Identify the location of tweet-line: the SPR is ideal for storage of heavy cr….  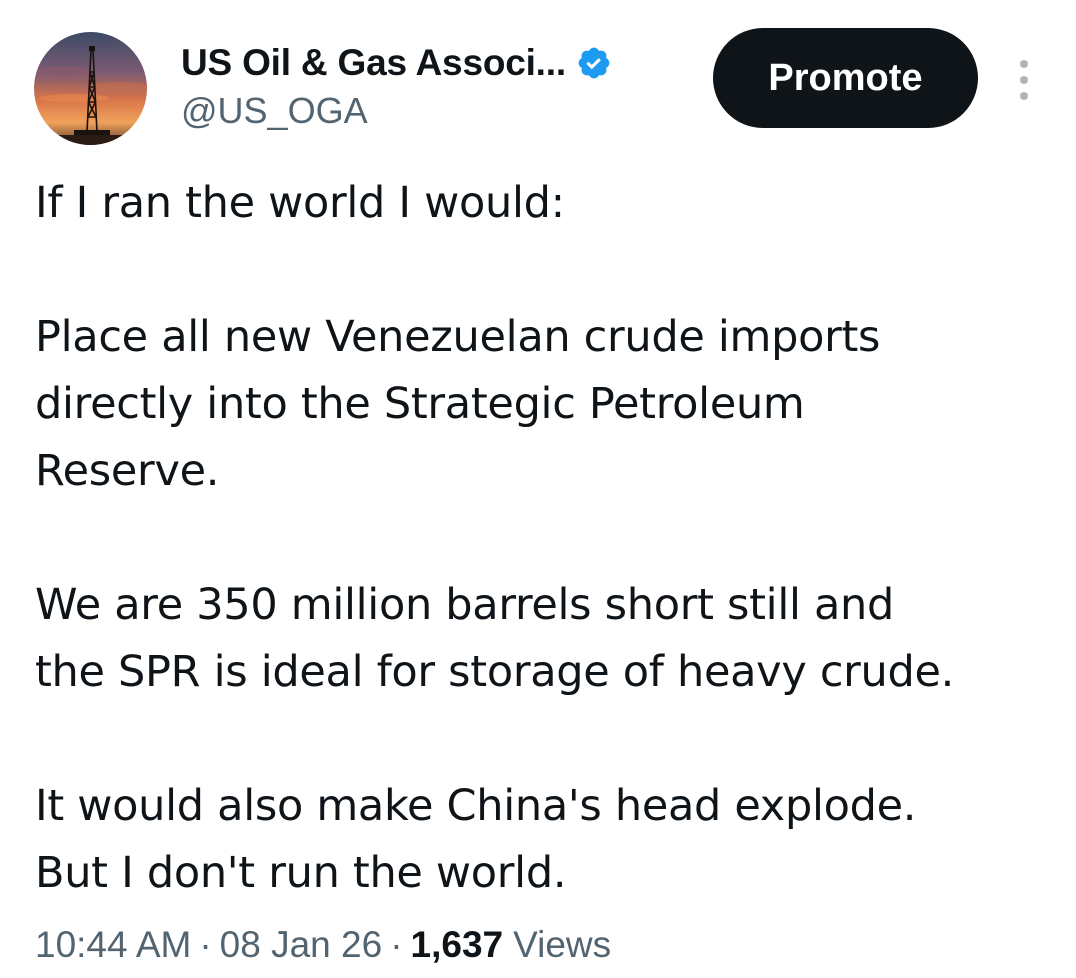
(495, 672).